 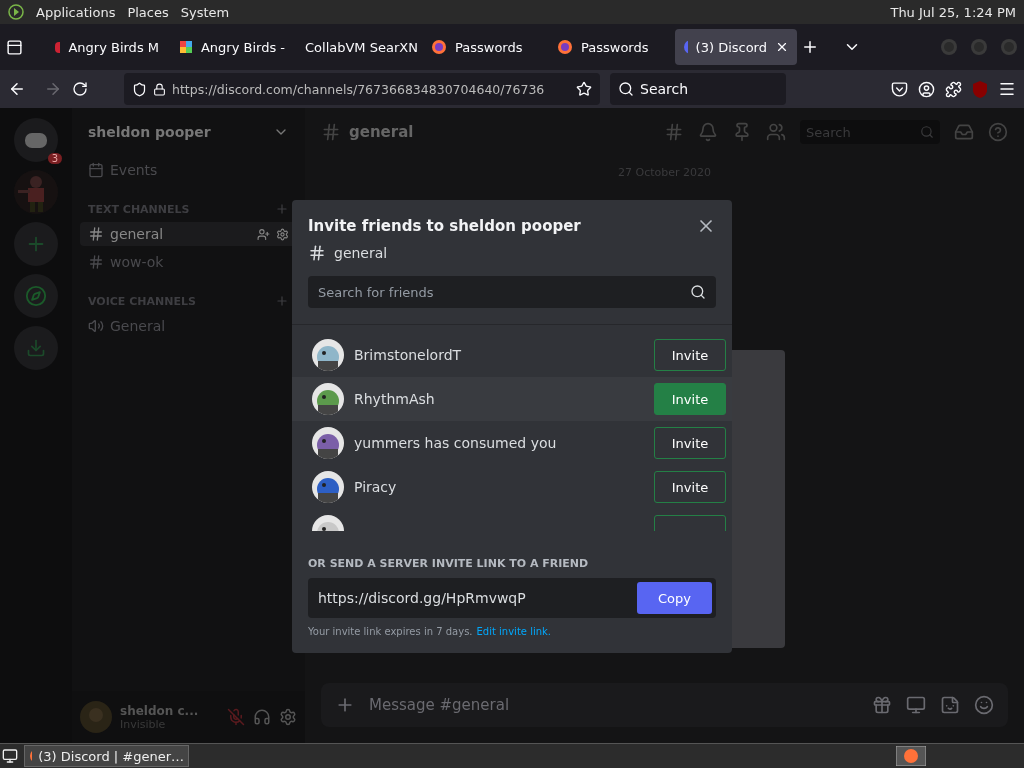 What do you see at coordinates (80, 89) in the screenshot?
I see `reload-icon` at bounding box center [80, 89].